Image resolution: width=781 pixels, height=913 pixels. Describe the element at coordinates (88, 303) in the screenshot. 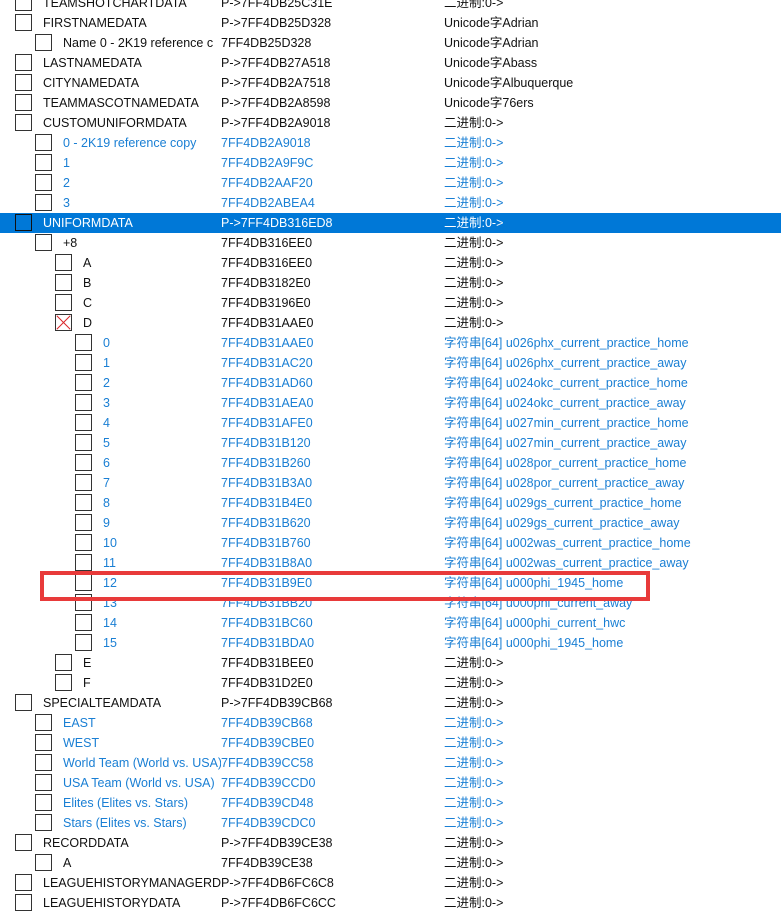

I see `row-name: C` at that location.